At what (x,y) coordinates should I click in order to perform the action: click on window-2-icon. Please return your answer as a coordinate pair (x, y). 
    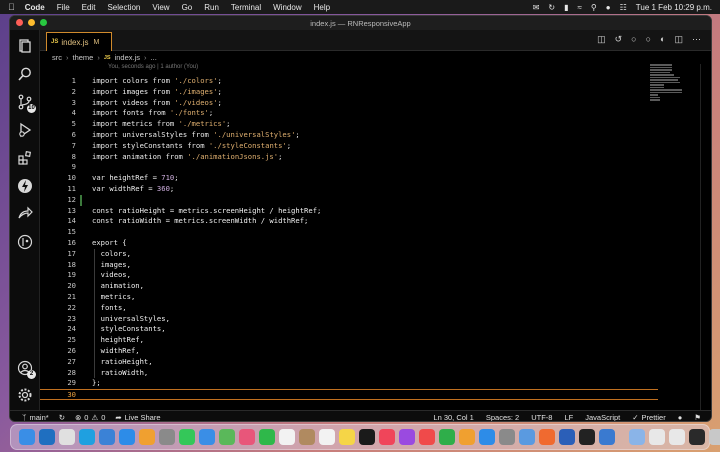
    Looking at the image, I should click on (677, 437).